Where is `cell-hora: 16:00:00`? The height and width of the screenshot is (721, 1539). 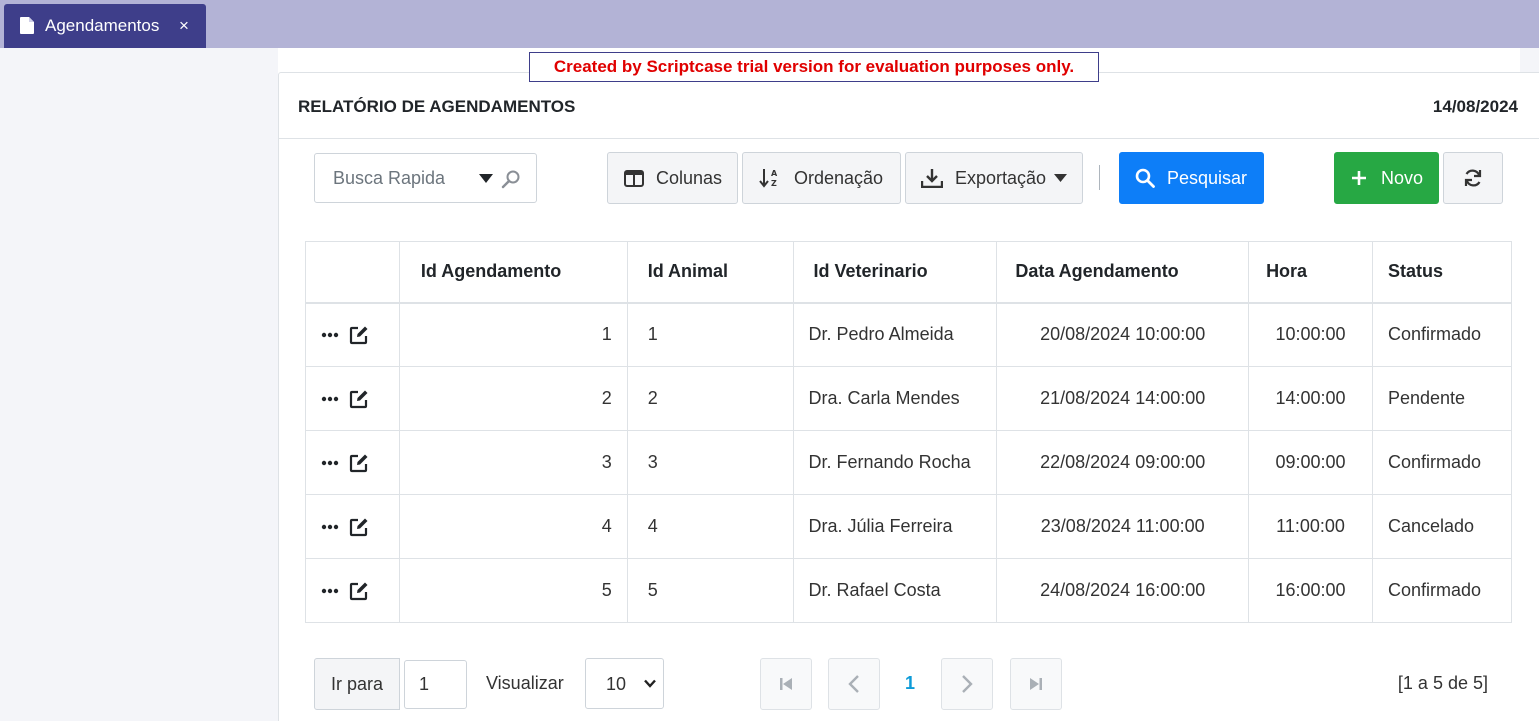
cell-hora: 16:00:00 is located at coordinates (1310, 590).